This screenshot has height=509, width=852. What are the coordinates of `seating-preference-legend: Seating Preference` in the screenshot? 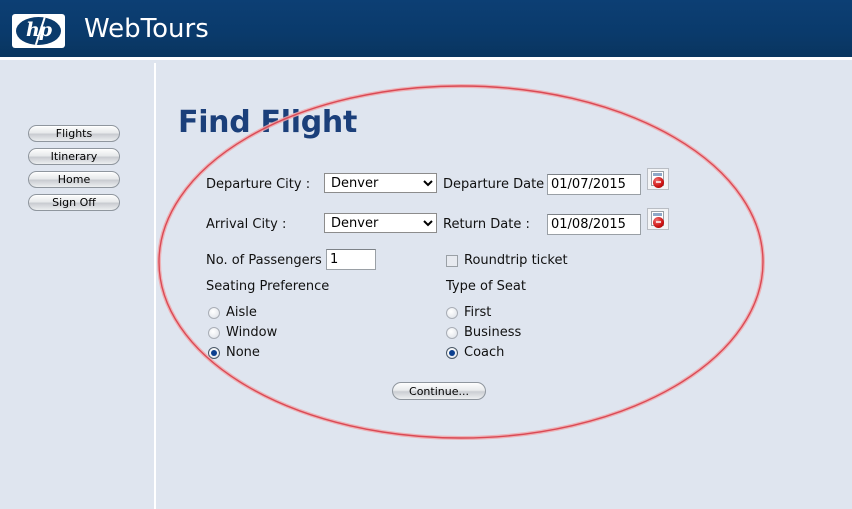 It's located at (268, 286).